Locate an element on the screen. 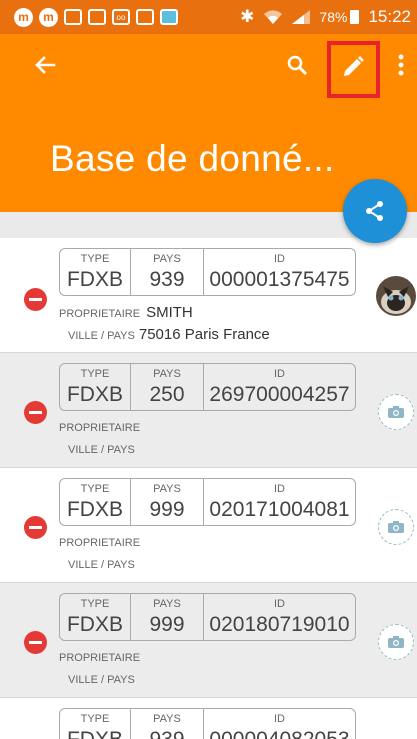 This screenshot has width=417, height=739. search-button is located at coordinates (297, 65).